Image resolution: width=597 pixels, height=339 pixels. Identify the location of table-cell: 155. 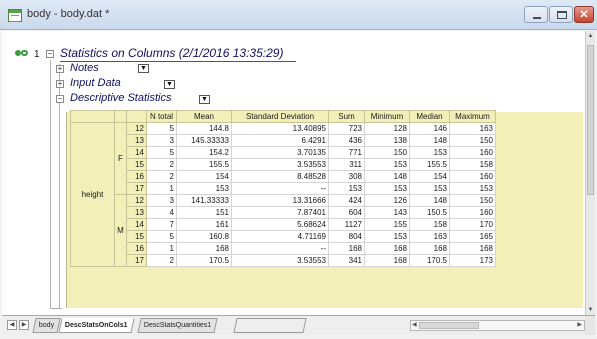
(387, 224).